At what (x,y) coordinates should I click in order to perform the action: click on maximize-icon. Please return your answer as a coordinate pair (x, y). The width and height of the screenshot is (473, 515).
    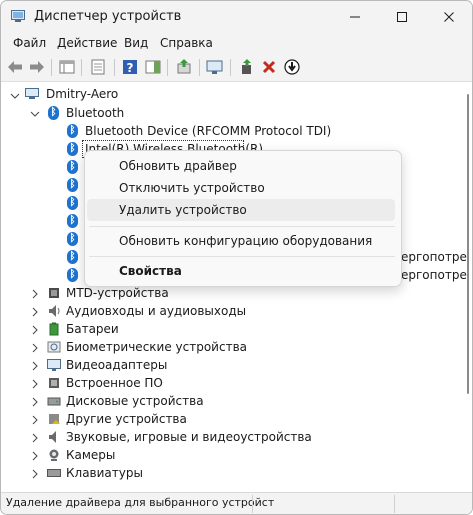
    Looking at the image, I should click on (402, 17).